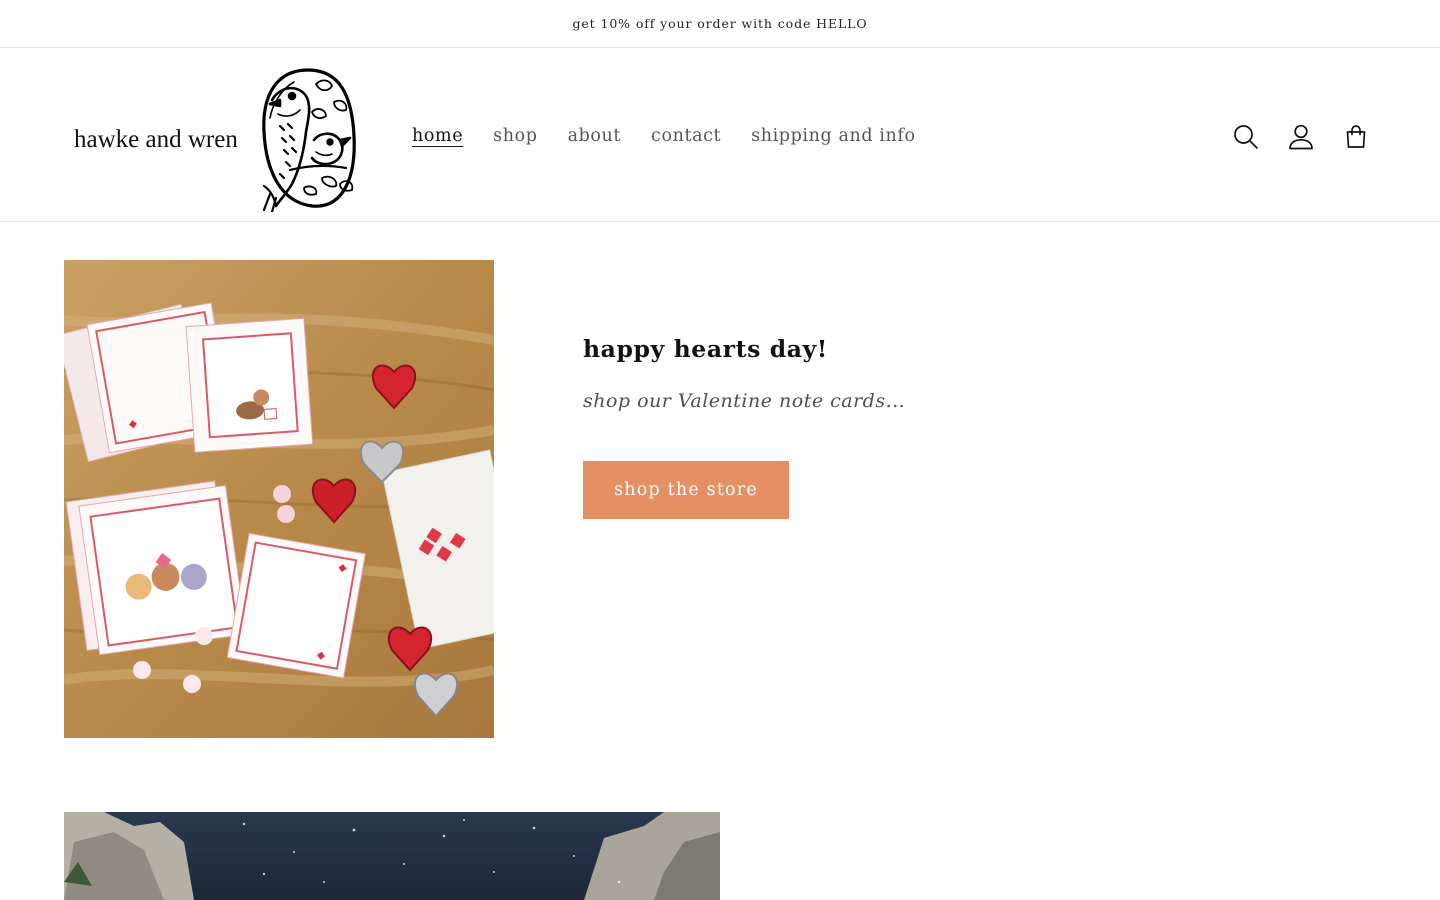  What do you see at coordinates (686, 136) in the screenshot?
I see `nav-item-contact: contact` at bounding box center [686, 136].